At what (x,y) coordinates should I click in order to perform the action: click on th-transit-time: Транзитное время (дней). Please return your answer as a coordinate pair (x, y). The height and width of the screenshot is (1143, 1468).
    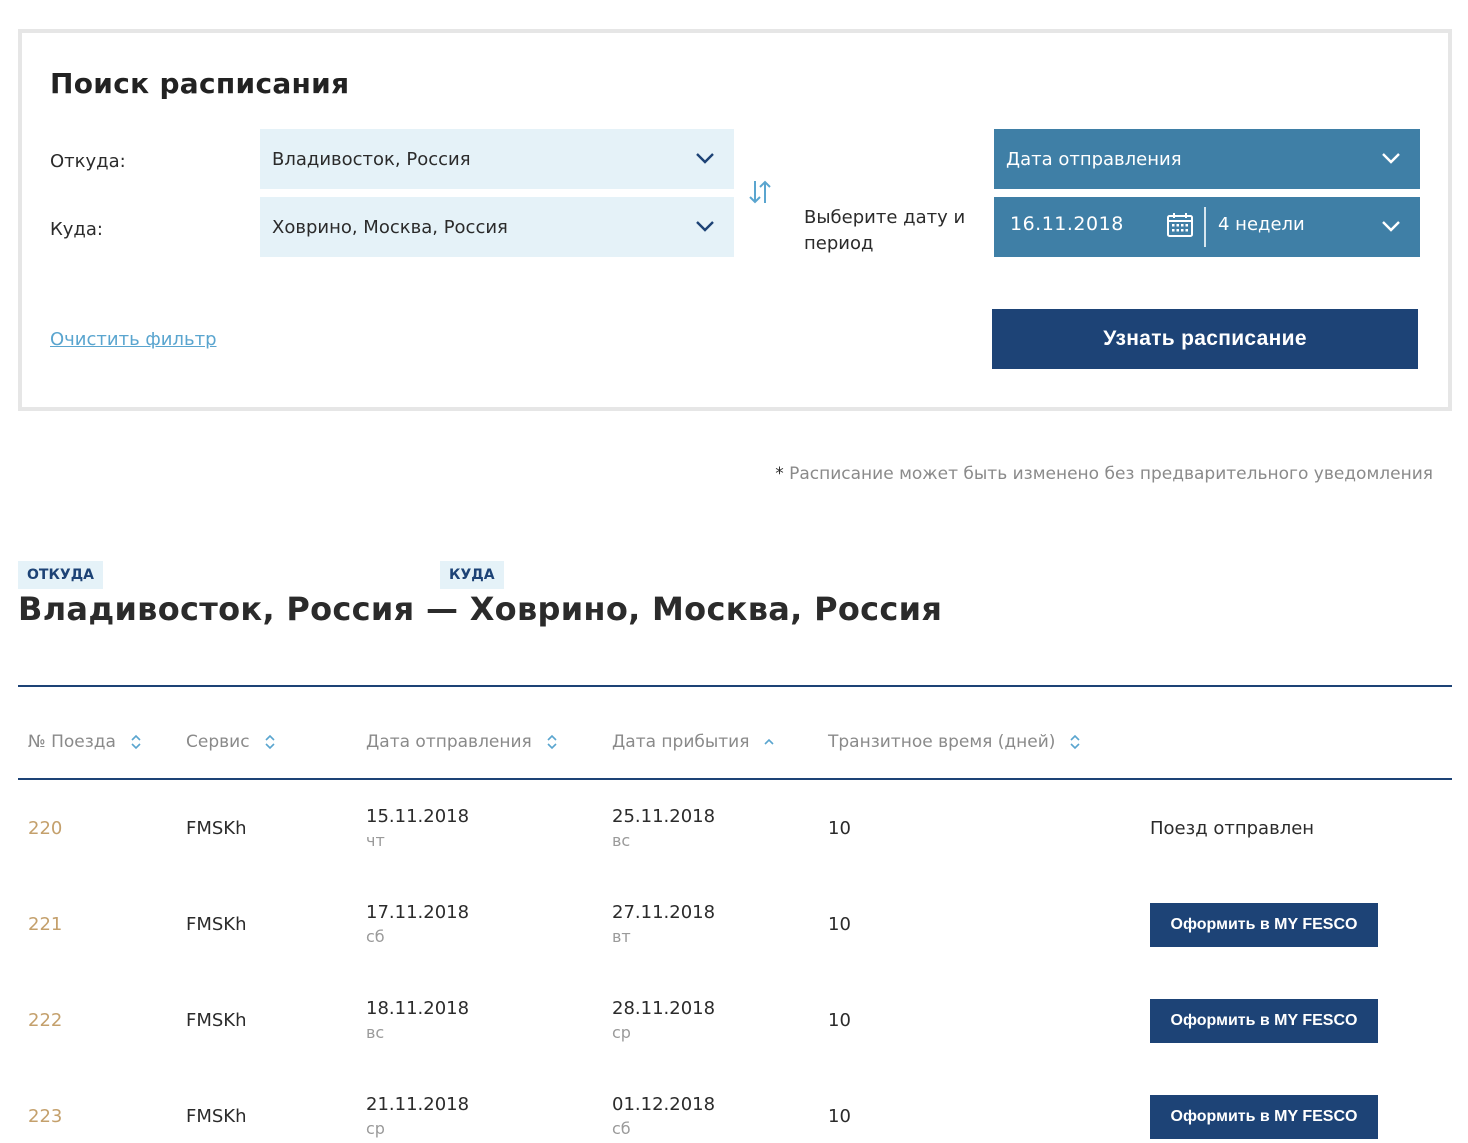
    Looking at the image, I should click on (954, 742).